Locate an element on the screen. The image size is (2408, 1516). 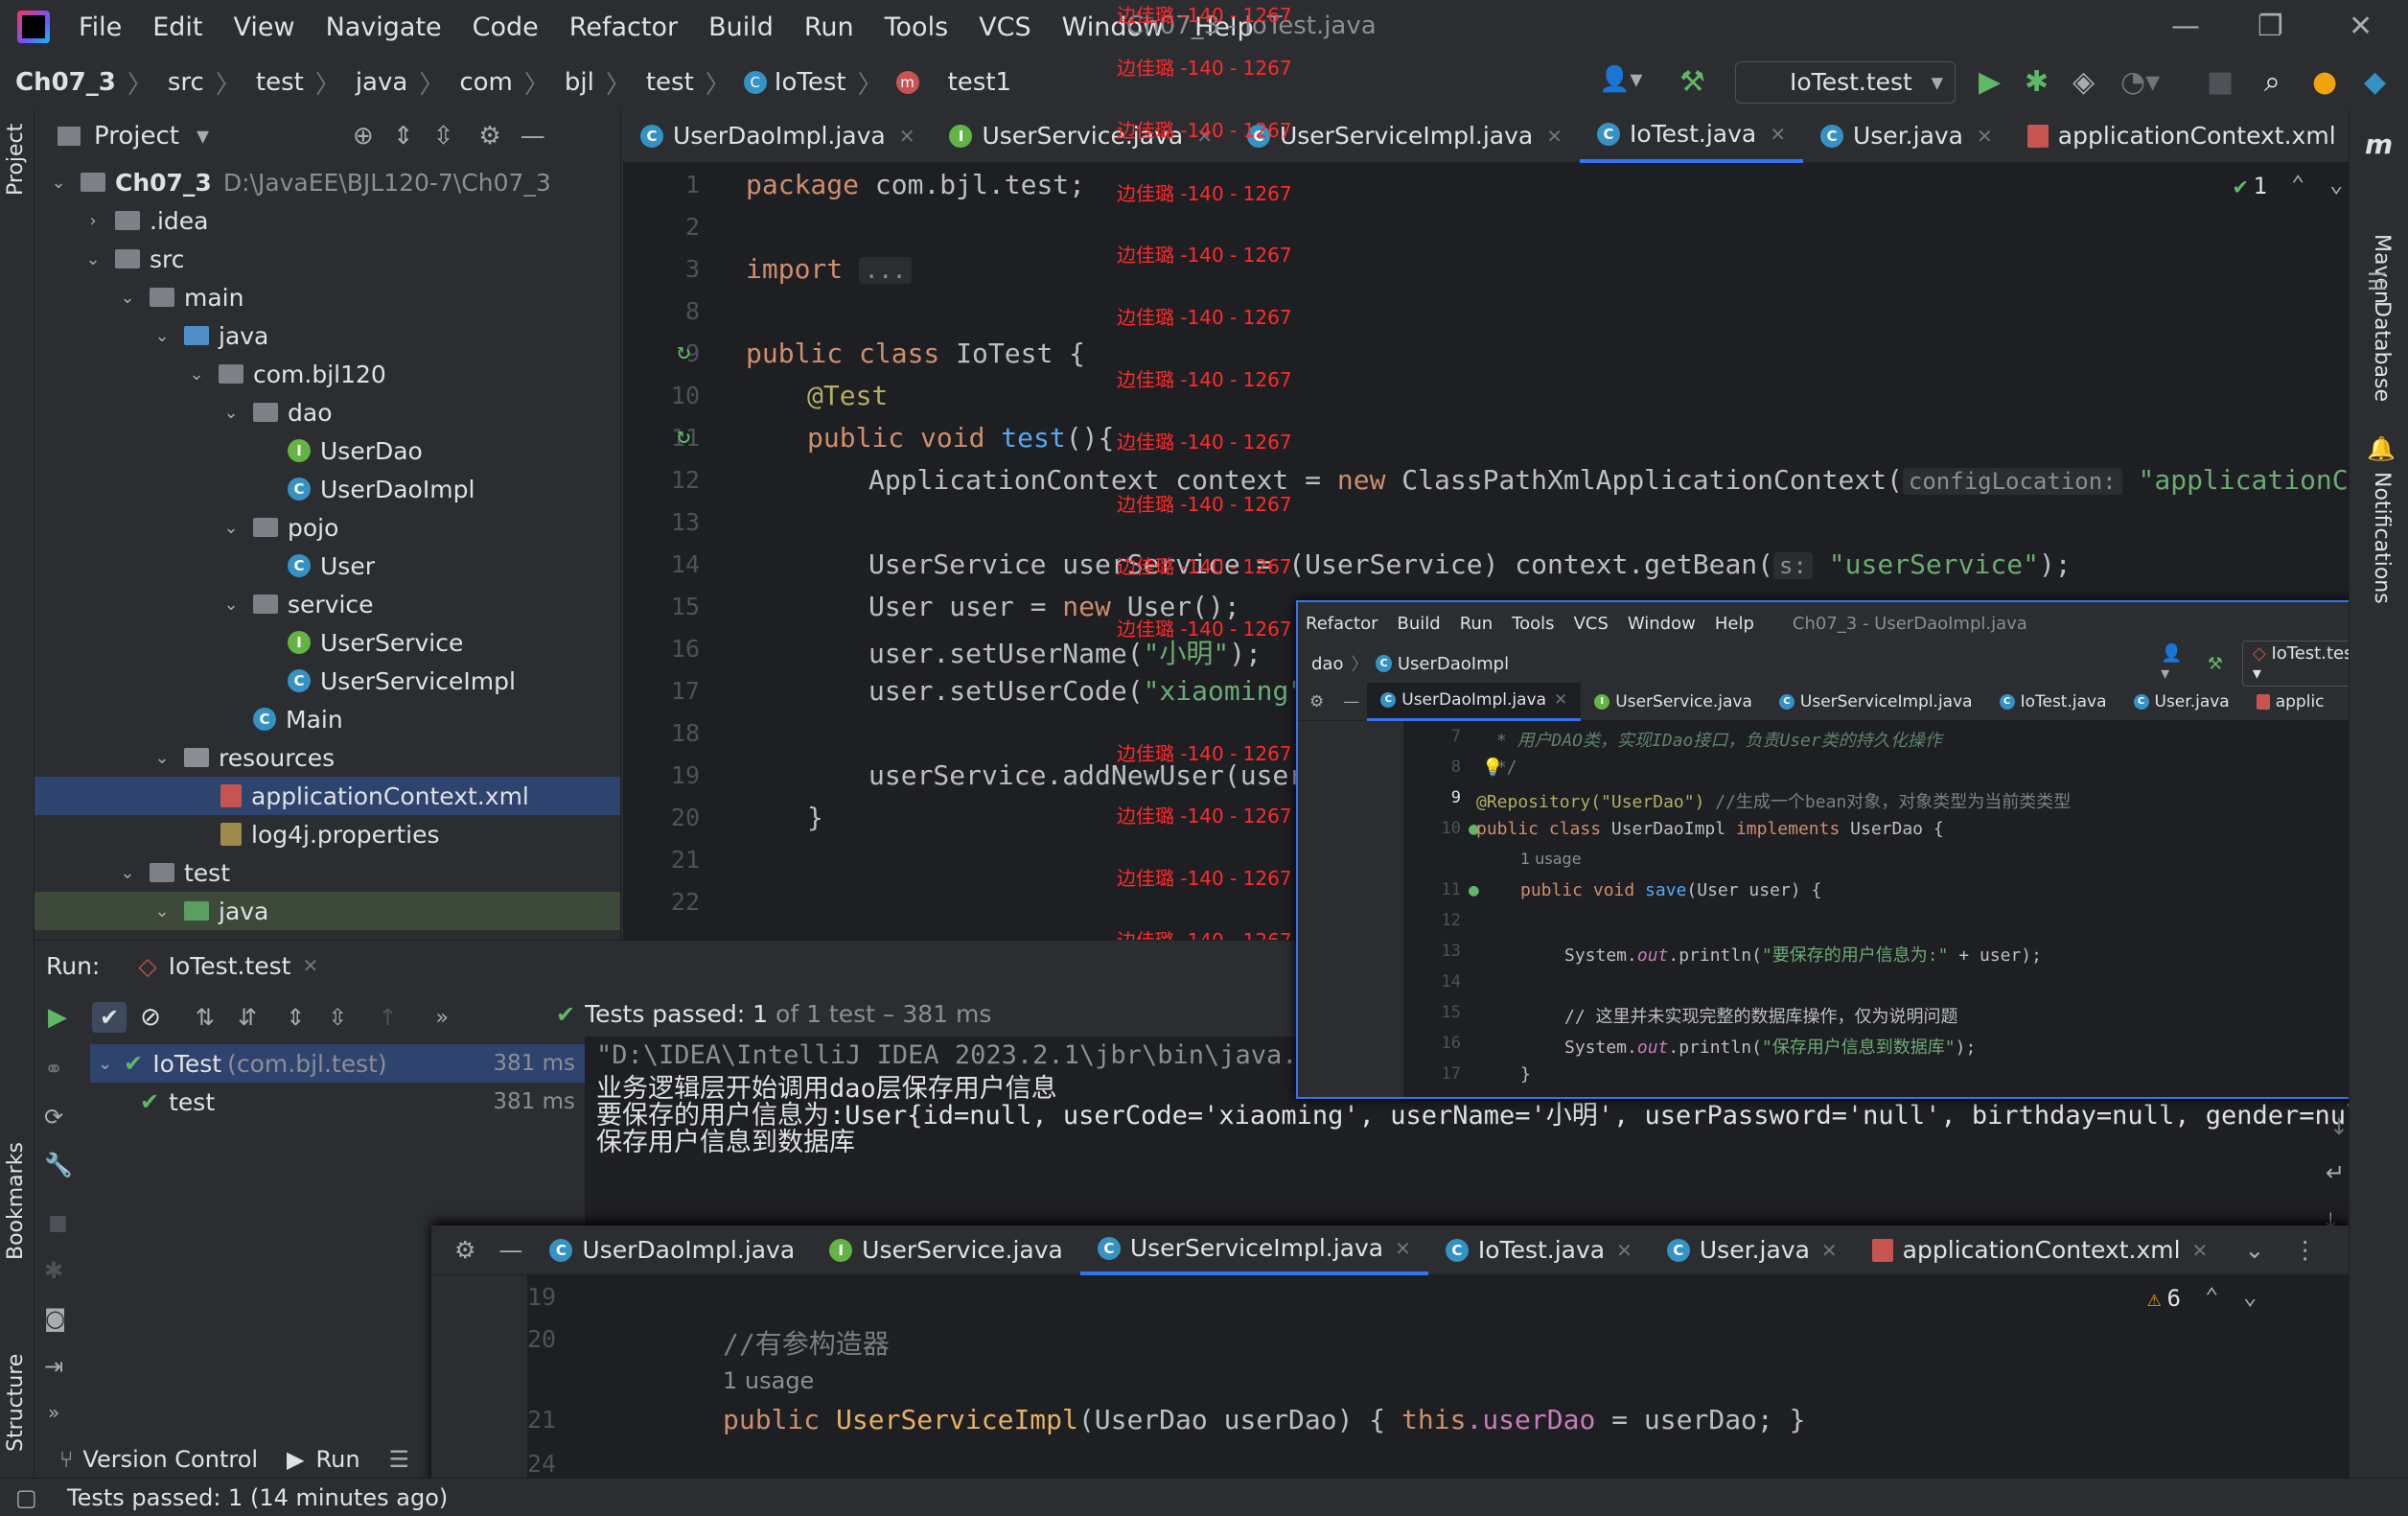
breadcrumb-com: com is located at coordinates (486, 82).